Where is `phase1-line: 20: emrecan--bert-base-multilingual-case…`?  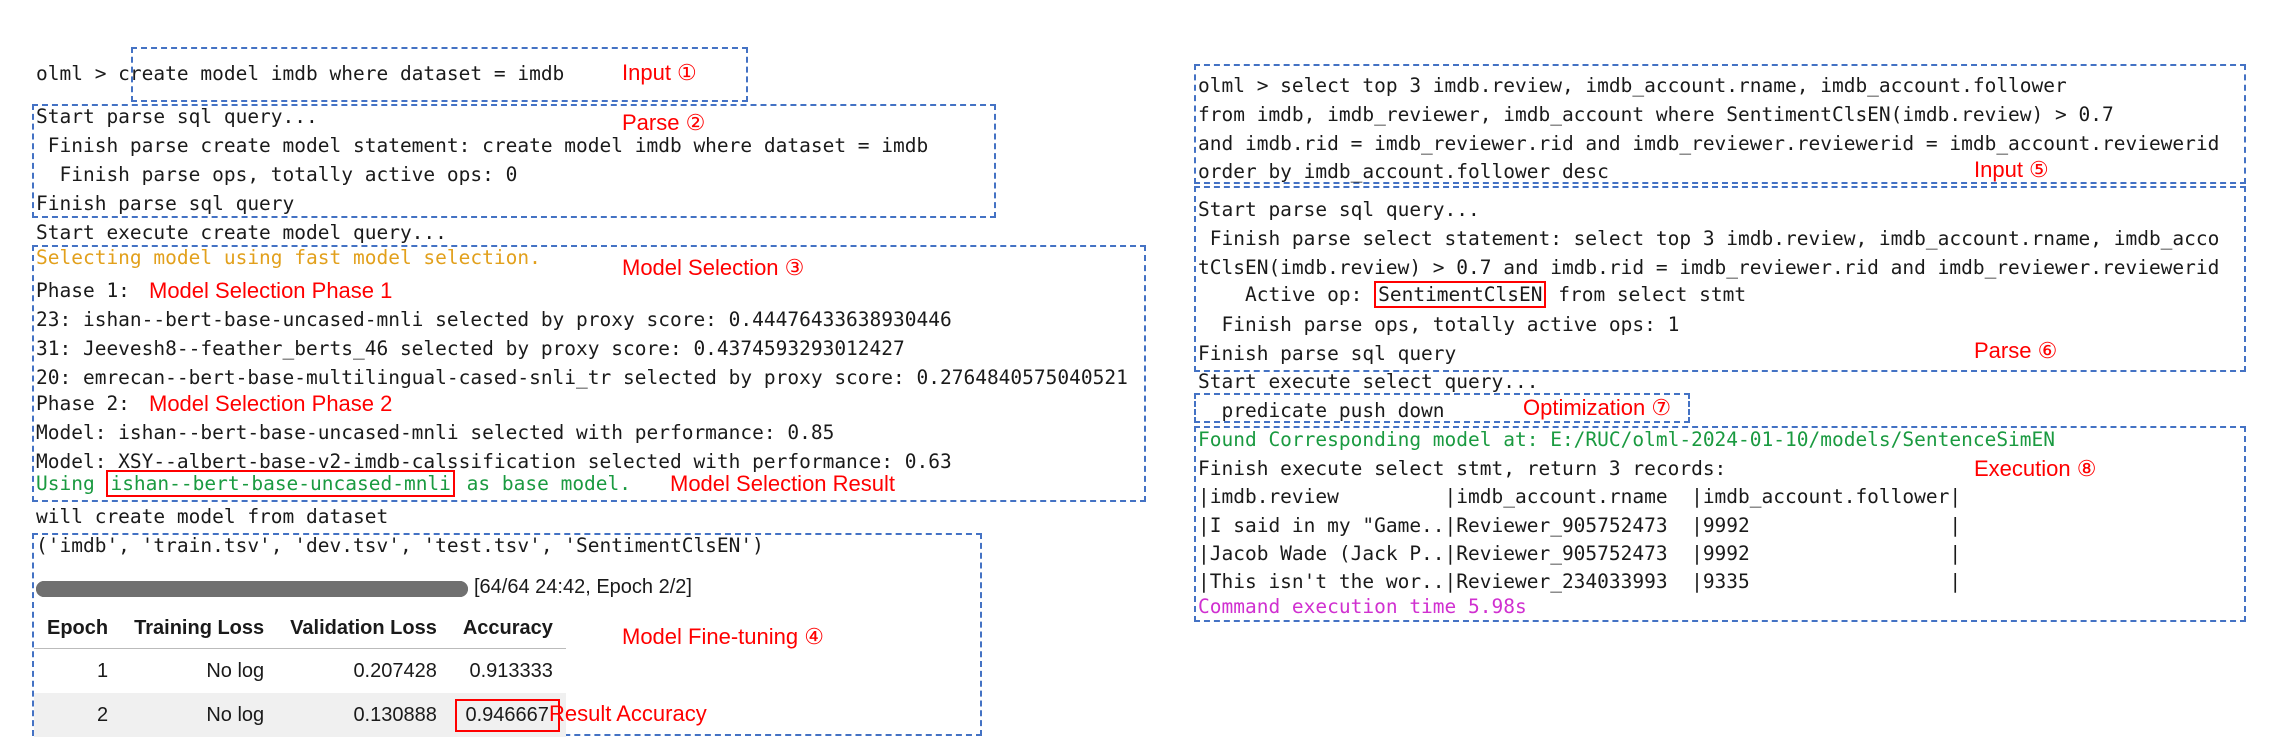 phase1-line: 20: emrecan--bert-base-multilingual-case… is located at coordinates (582, 377).